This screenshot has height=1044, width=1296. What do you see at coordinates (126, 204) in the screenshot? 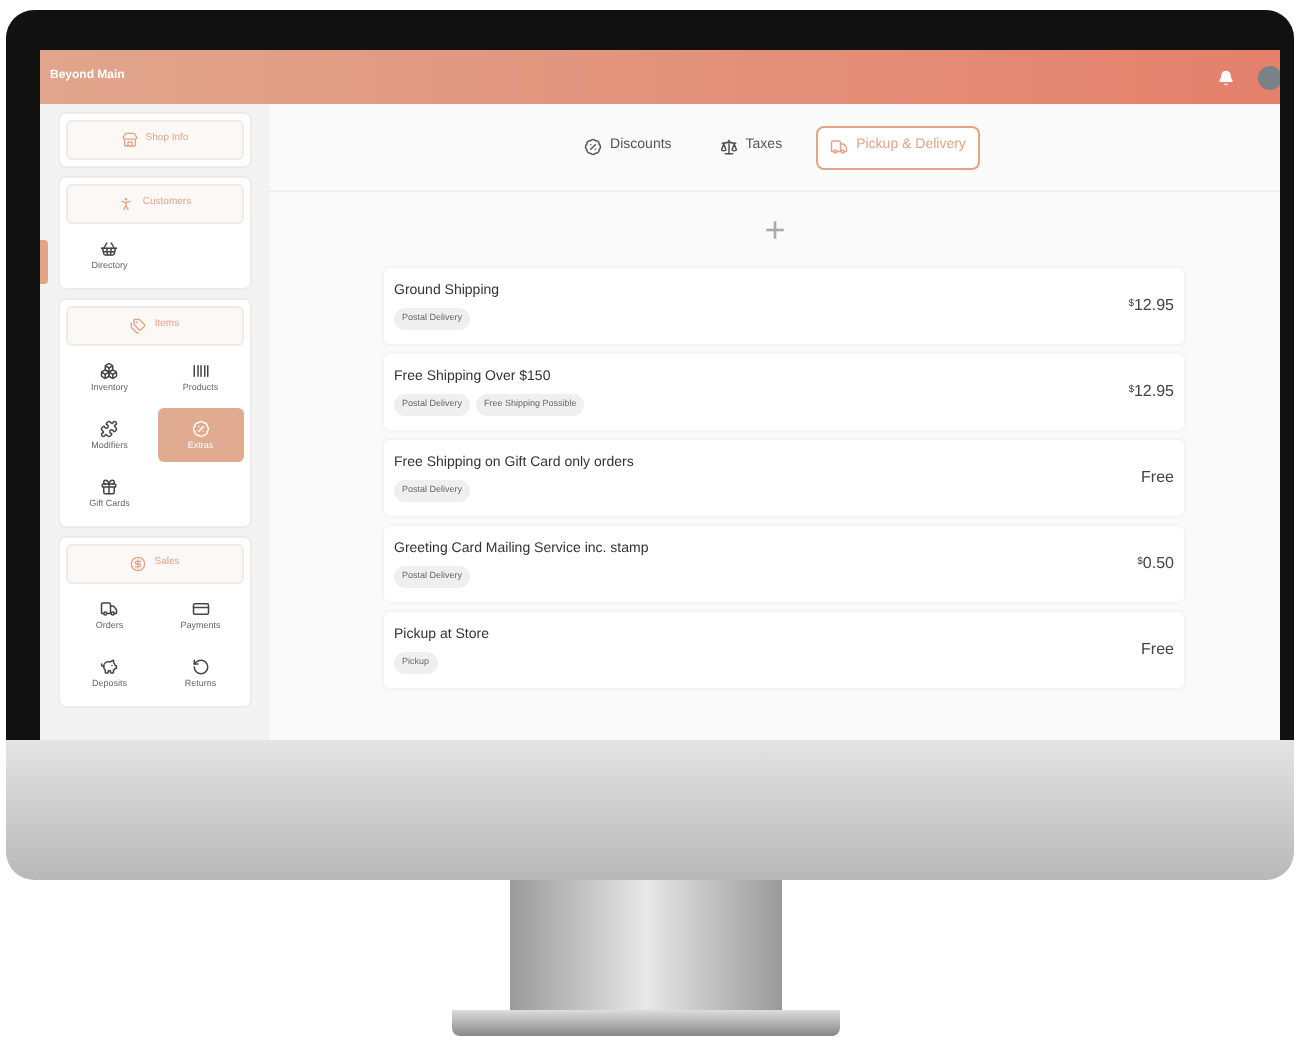
I see `person-icon` at bounding box center [126, 204].